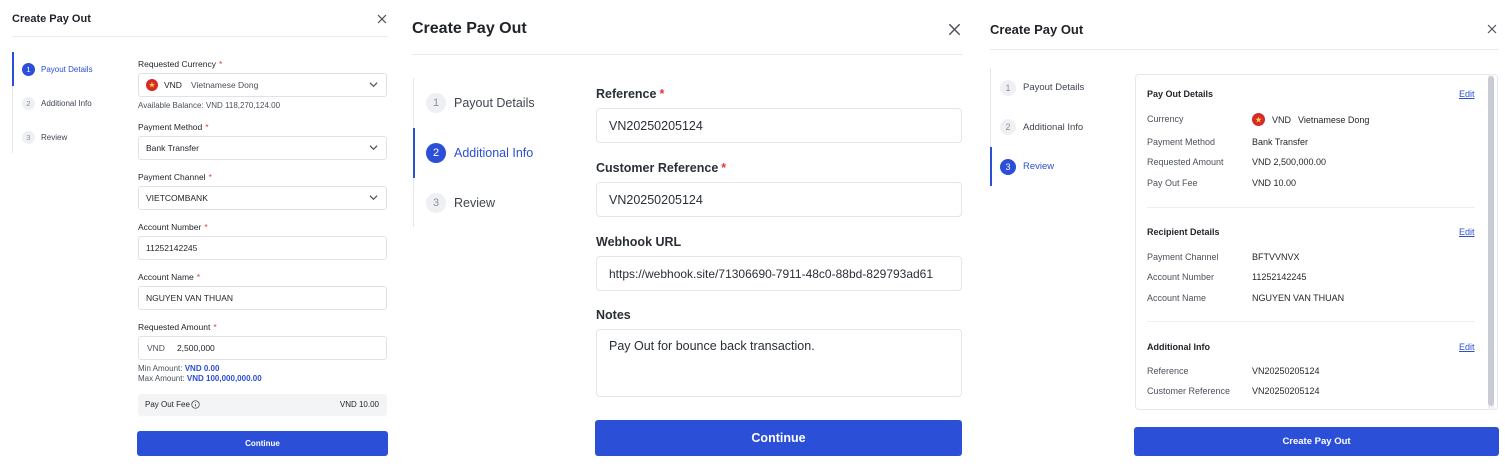  I want to click on requested-amount-input: VND 2,500,000, so click(262, 348).